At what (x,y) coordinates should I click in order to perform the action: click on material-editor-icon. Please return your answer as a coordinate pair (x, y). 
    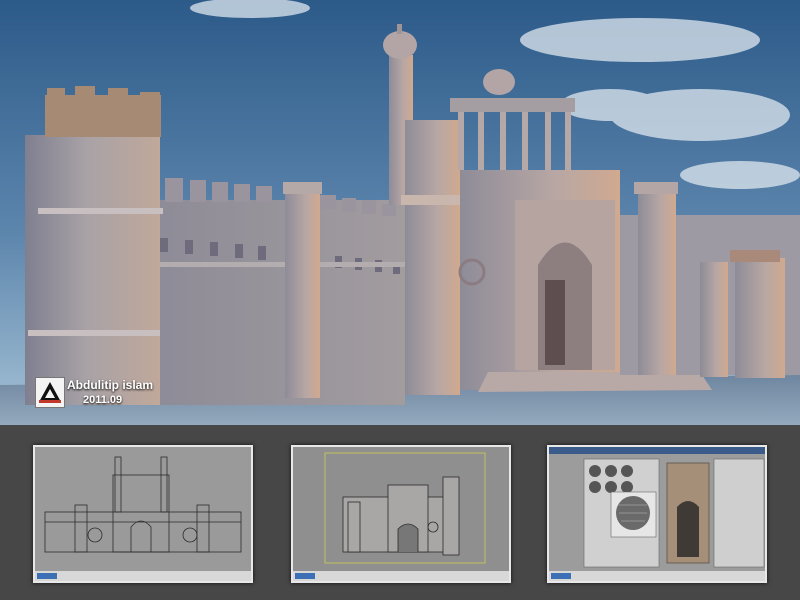
    Looking at the image, I should click on (657, 514).